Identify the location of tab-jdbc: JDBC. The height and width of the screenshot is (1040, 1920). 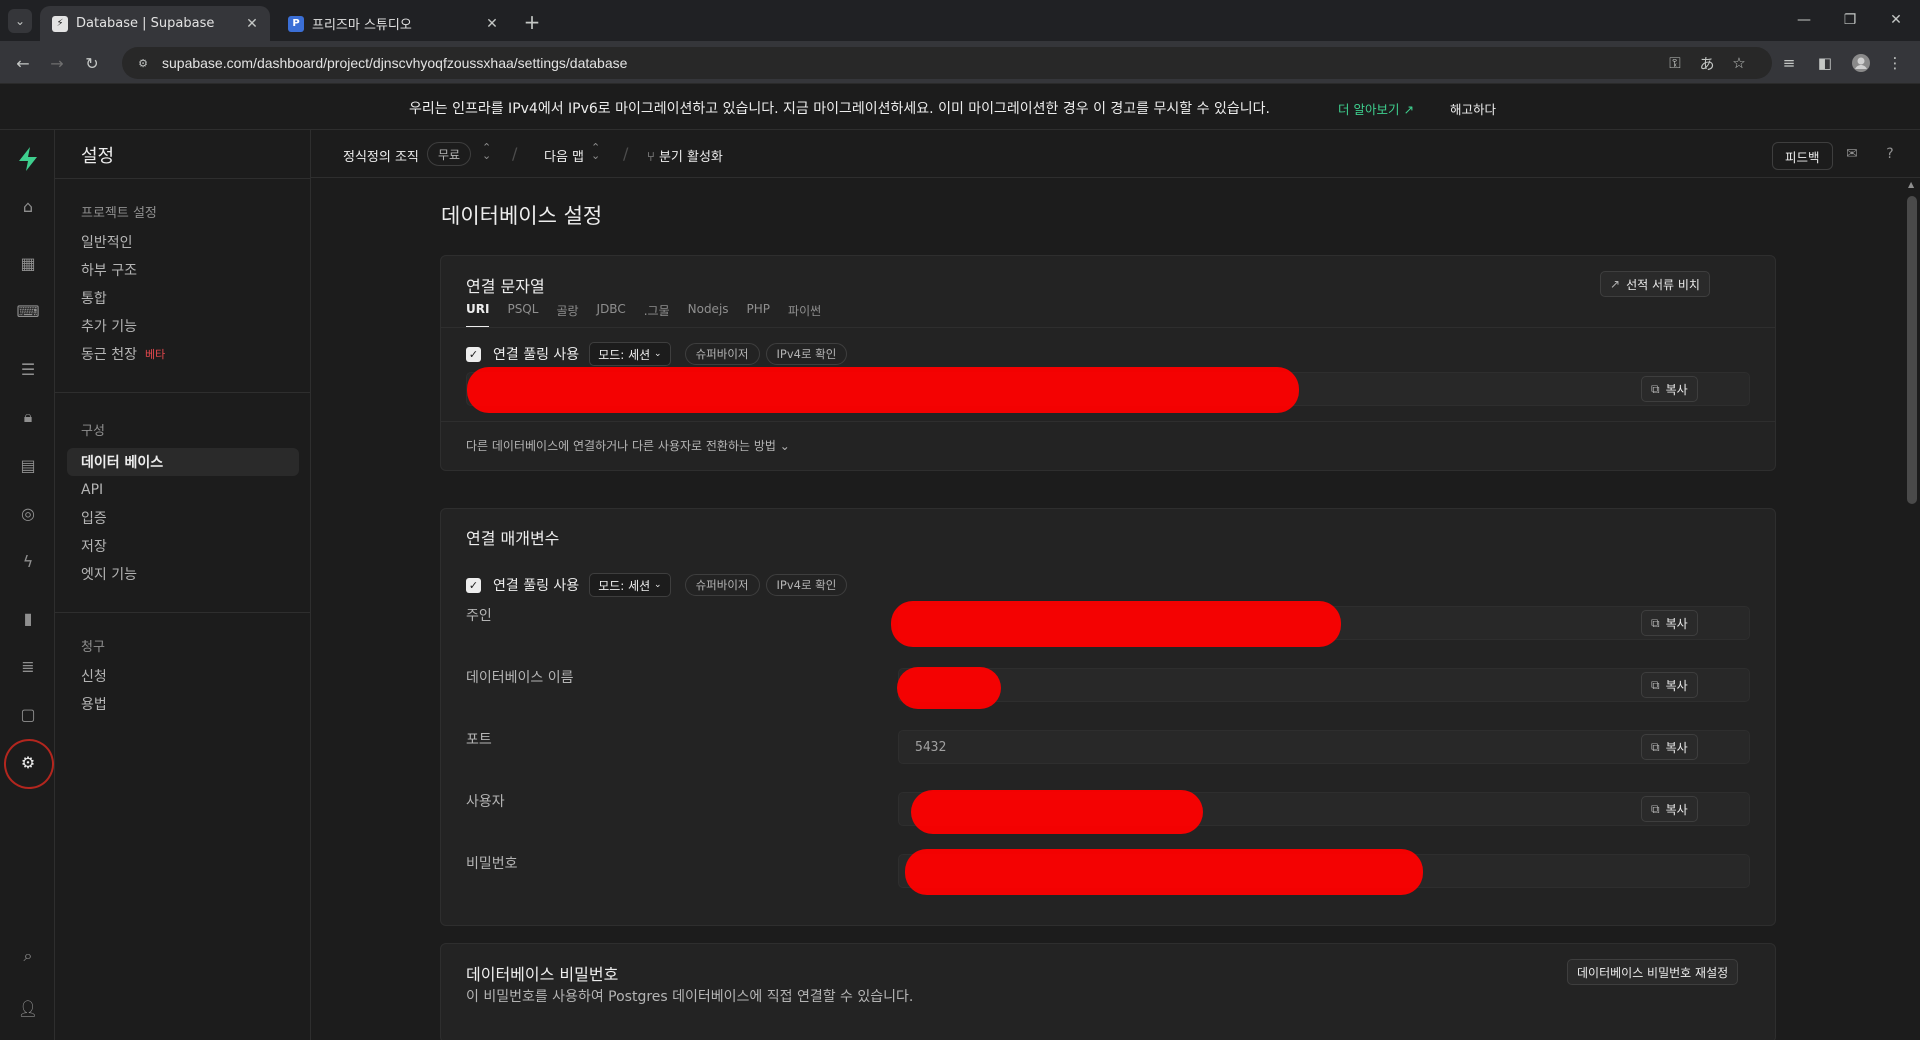
(611, 311).